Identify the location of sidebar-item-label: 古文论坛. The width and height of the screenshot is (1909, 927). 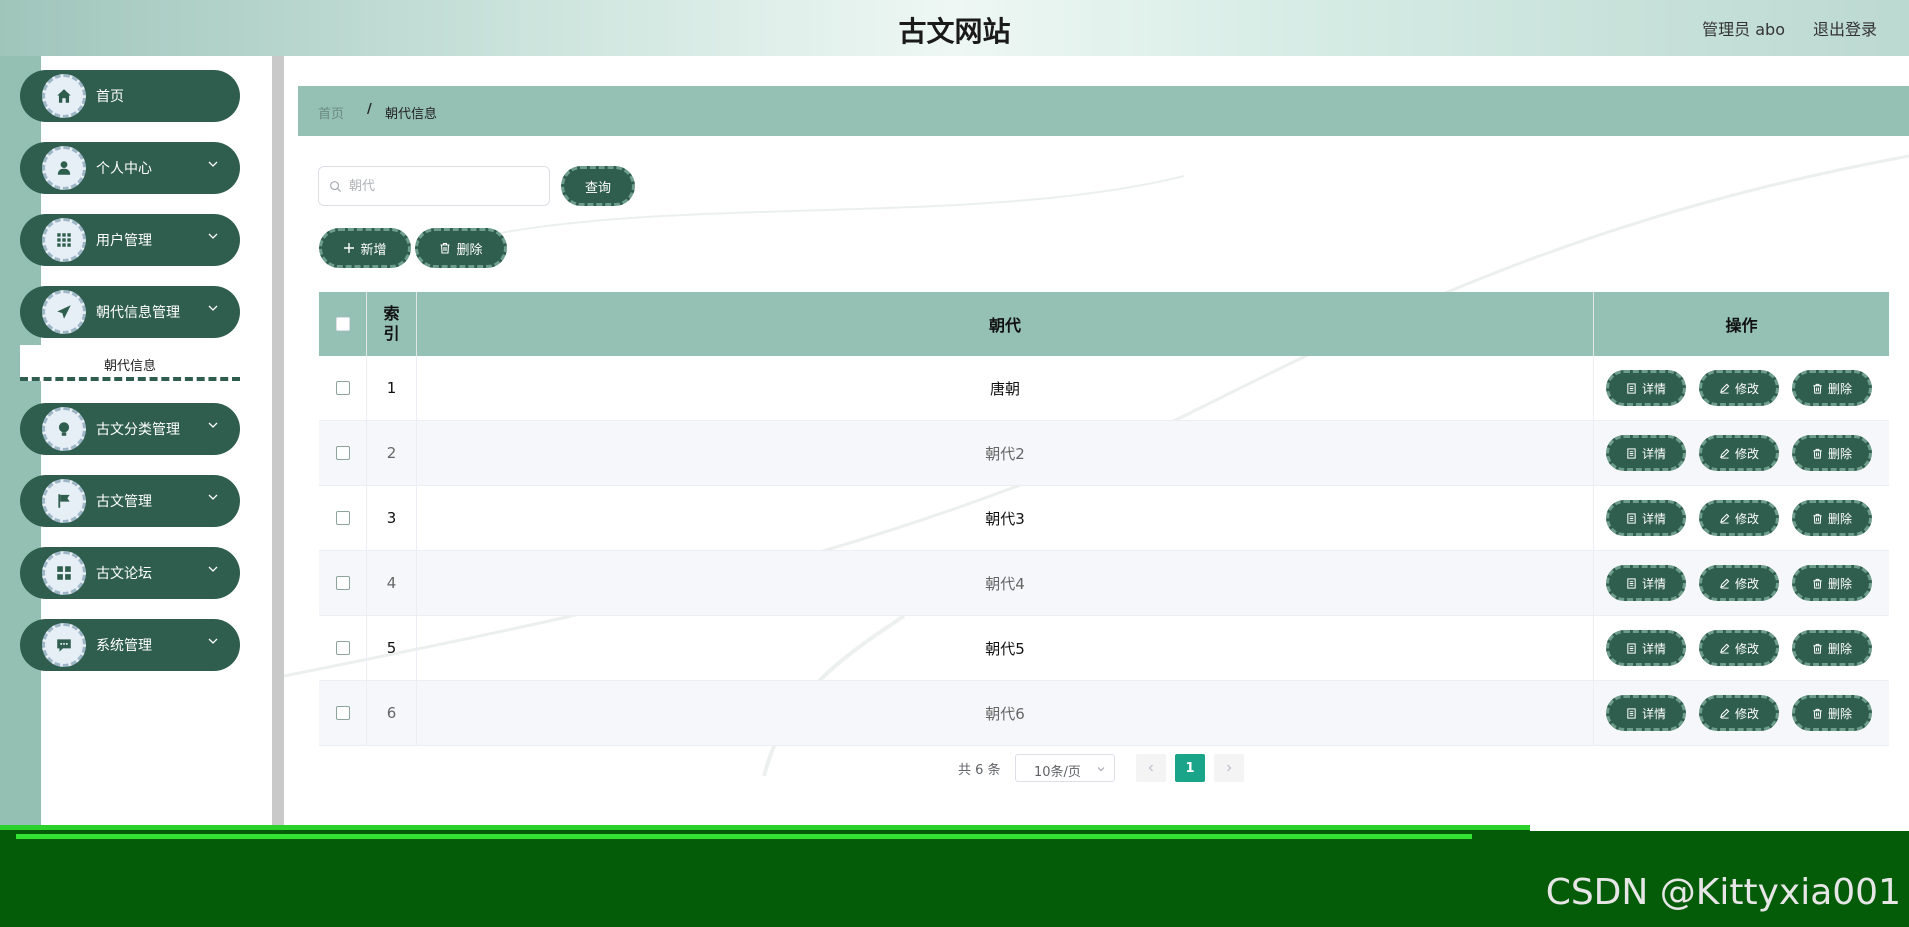
(124, 574).